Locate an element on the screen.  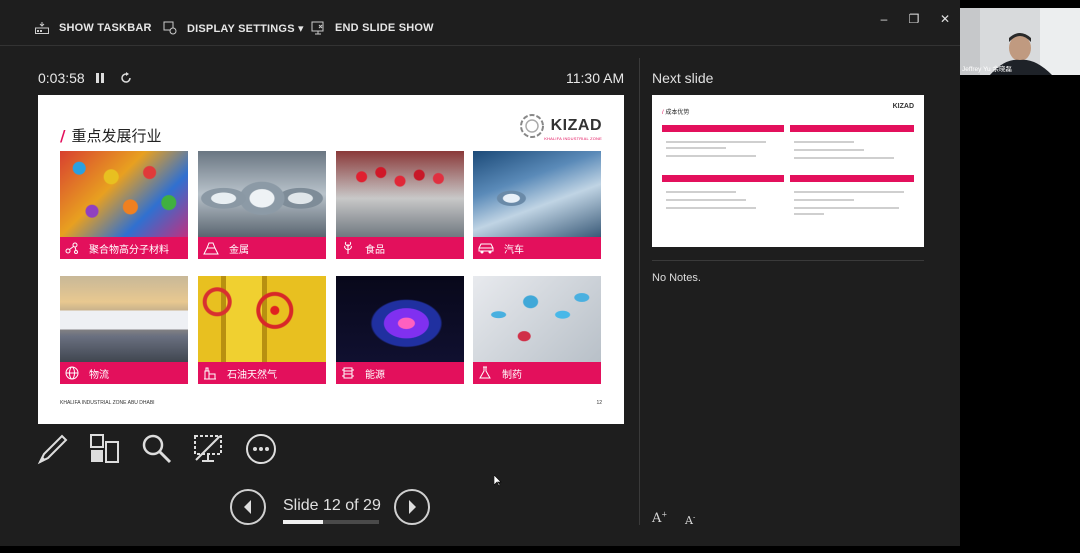
tile-label: 制药 is located at coordinates (512, 375).